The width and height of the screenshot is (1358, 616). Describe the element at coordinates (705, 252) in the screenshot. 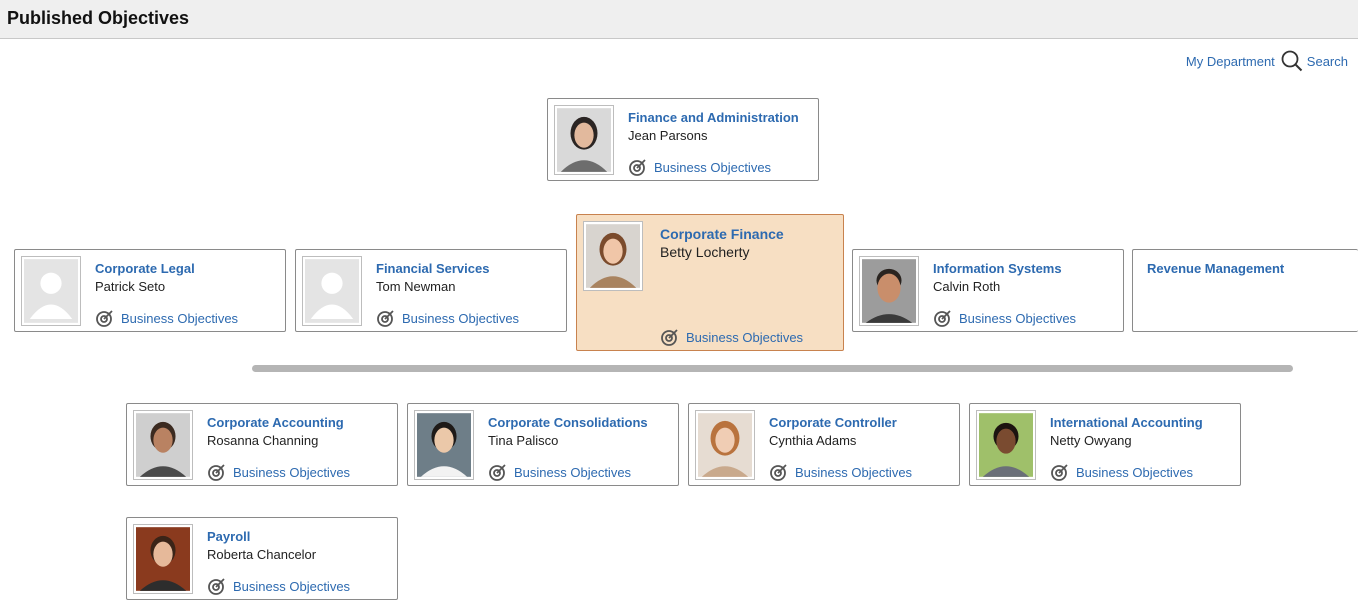

I see `card-person-name: Betty Locherty` at that location.